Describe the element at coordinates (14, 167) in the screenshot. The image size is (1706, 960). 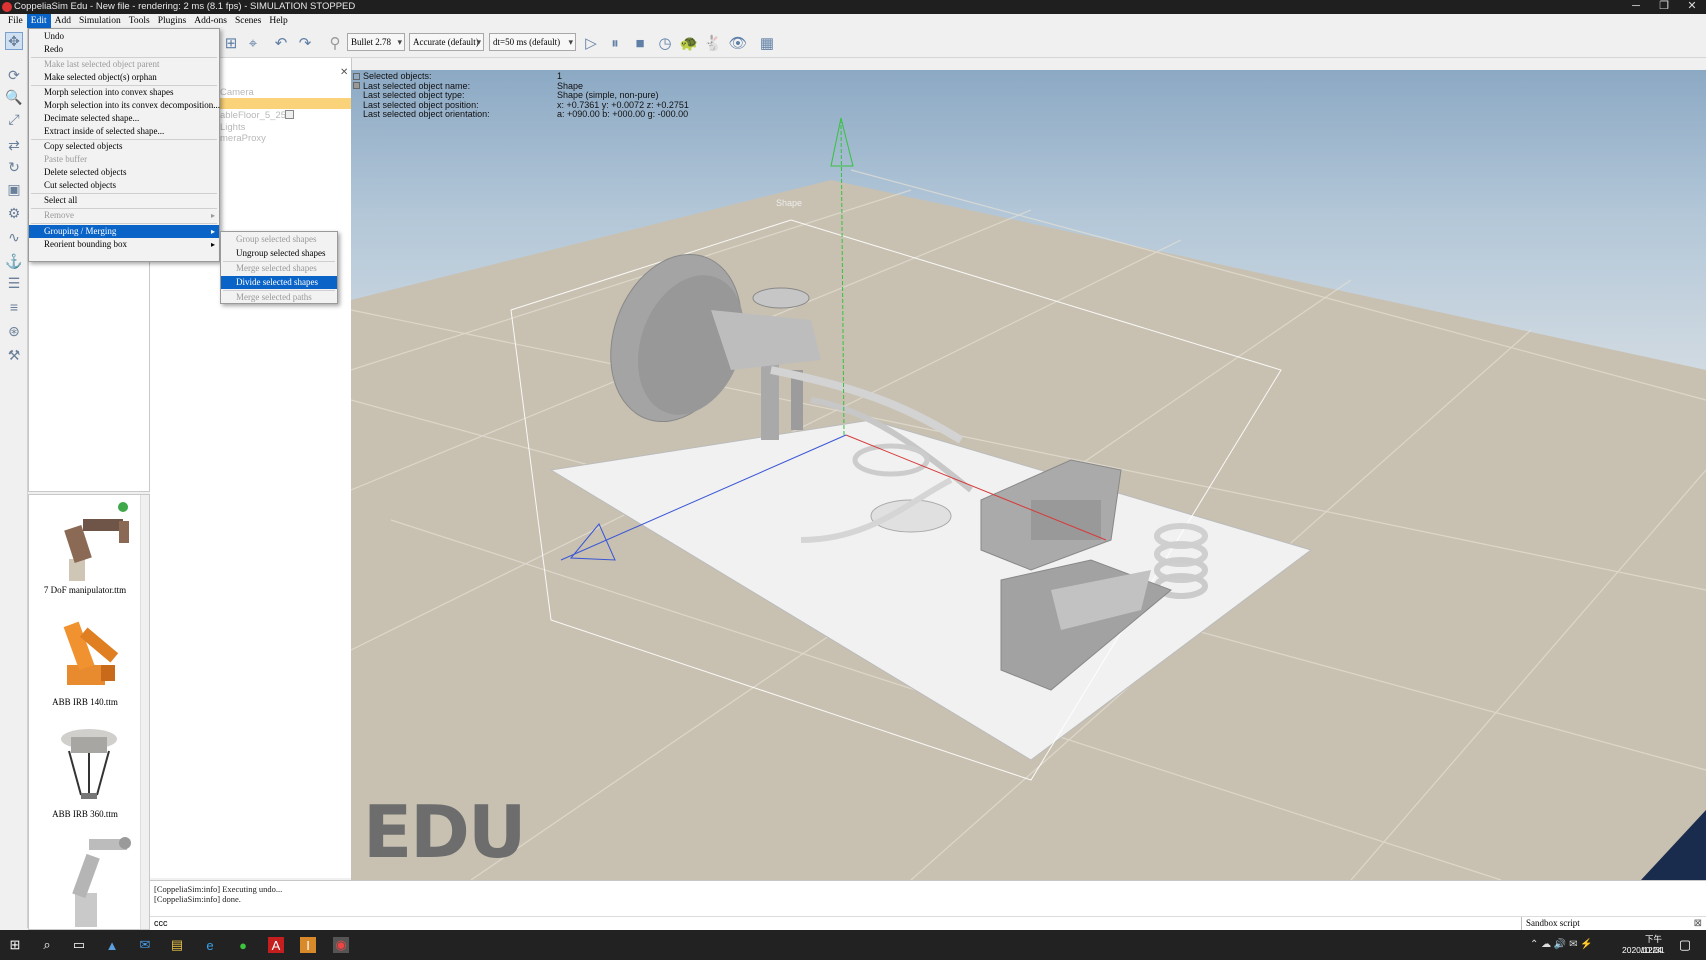
I see `object-rotate-icon: ↻` at that location.